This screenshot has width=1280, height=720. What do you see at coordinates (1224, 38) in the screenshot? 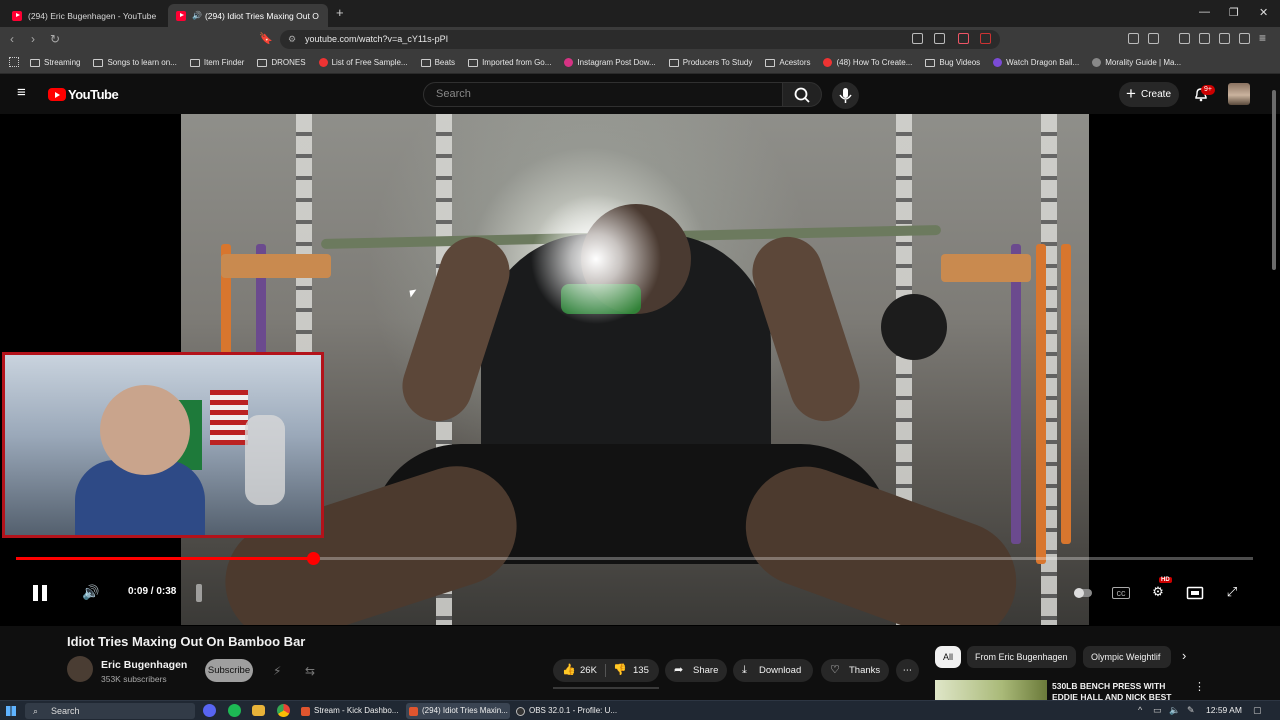
I see `leo-ai-icon` at bounding box center [1224, 38].